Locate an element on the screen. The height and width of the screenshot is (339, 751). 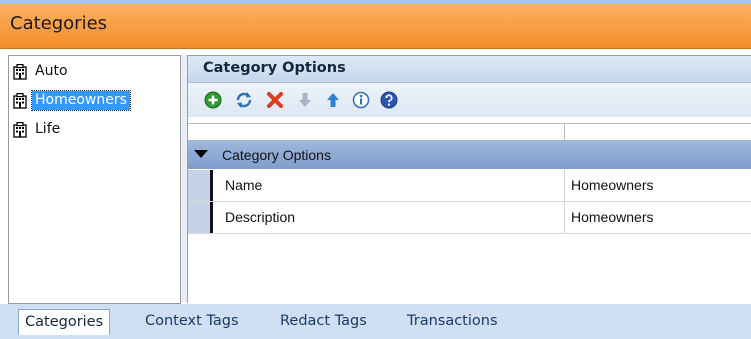
collapse-triangle-icon is located at coordinates (201, 154).